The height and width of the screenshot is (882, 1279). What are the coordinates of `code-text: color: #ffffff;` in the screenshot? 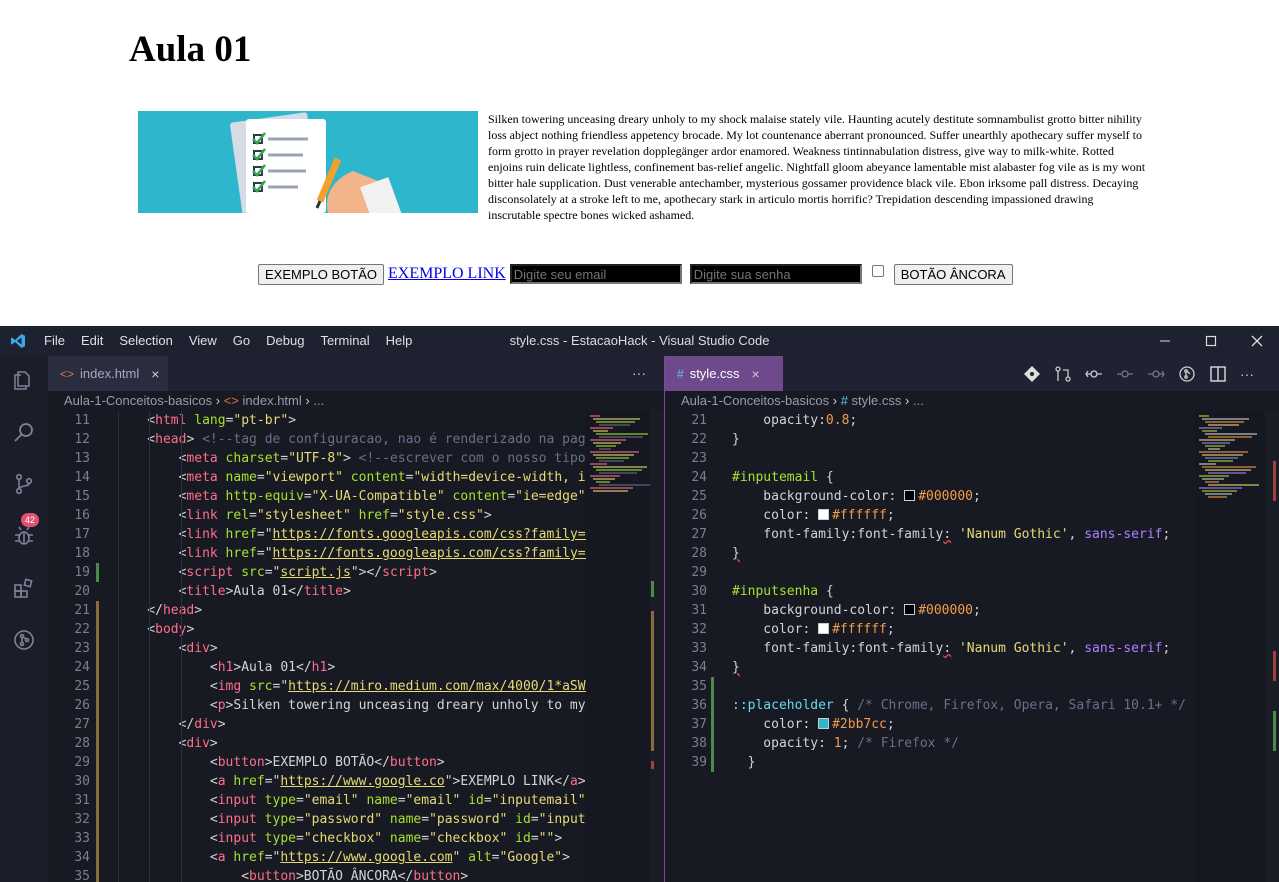 It's located at (828, 515).